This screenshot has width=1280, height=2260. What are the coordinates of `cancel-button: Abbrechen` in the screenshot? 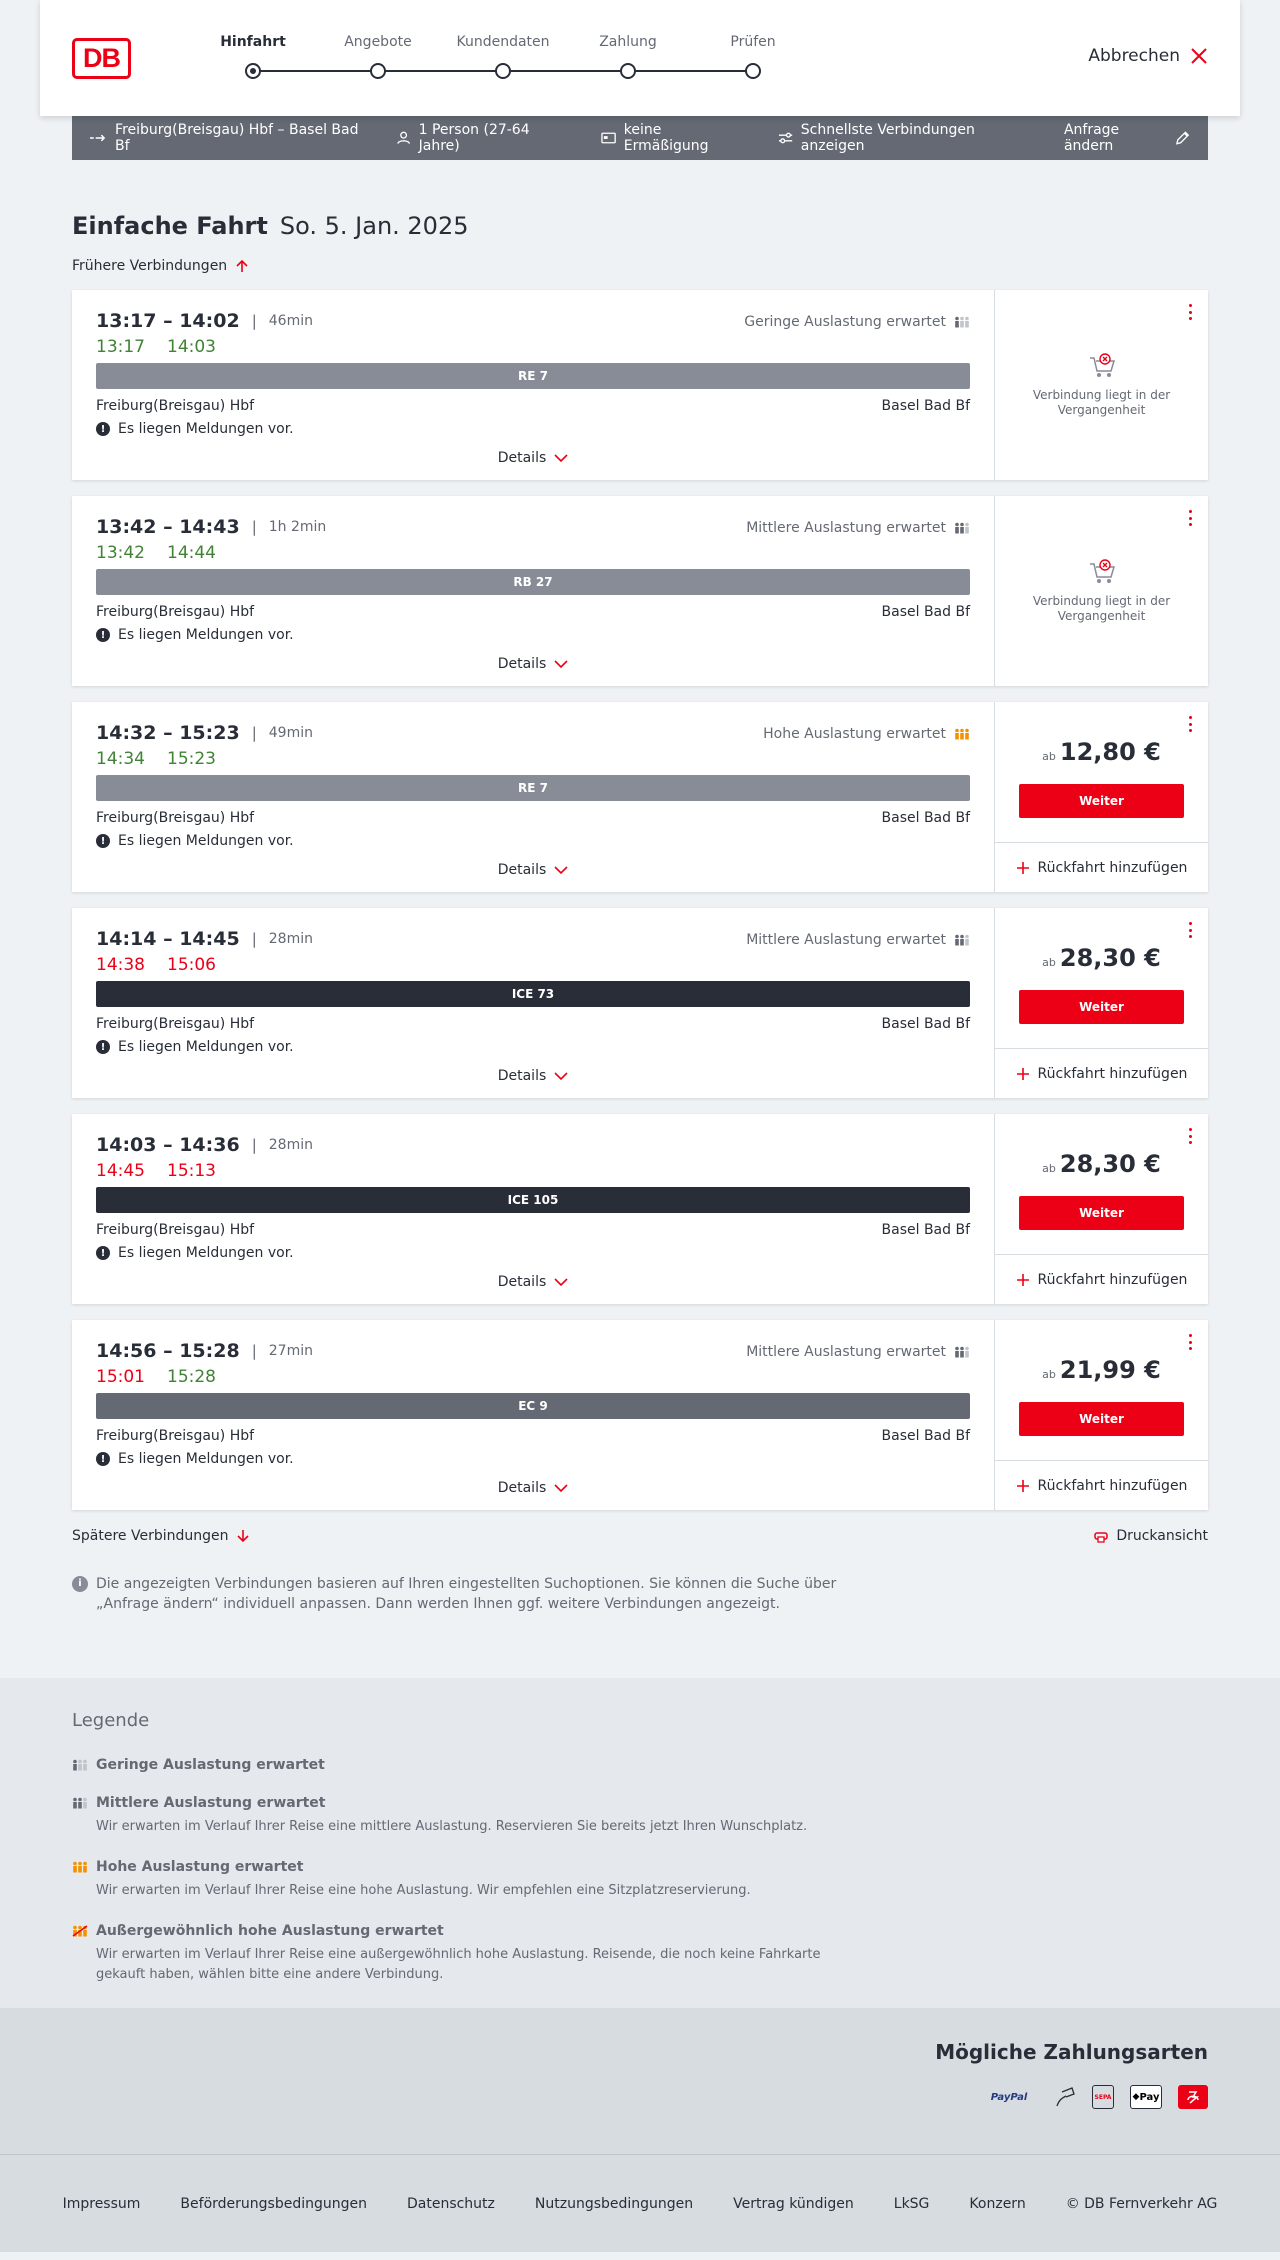 It's located at (1148, 56).